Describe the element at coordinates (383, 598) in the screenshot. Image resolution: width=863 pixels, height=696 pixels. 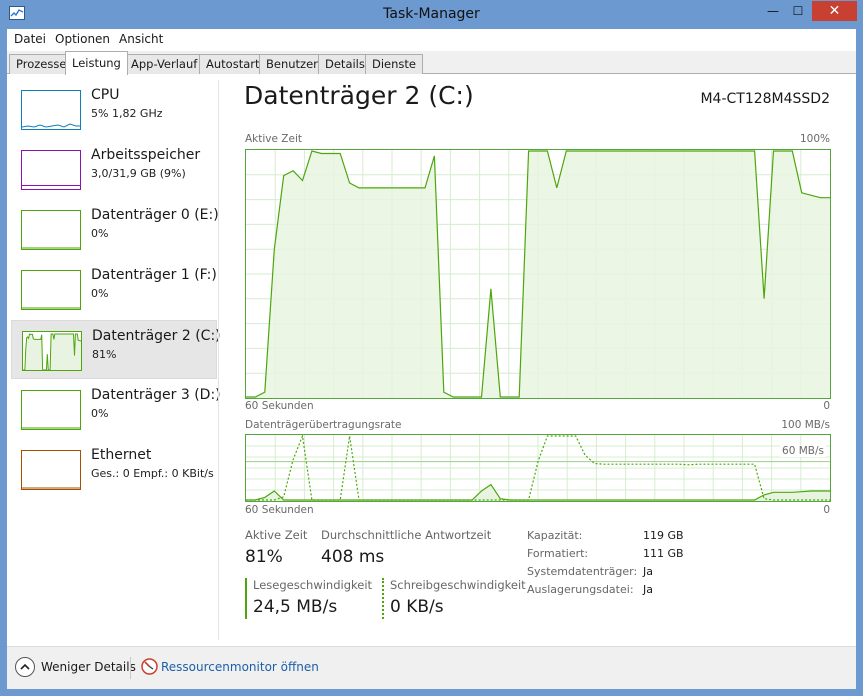
I see `write-speed-indicator` at that location.